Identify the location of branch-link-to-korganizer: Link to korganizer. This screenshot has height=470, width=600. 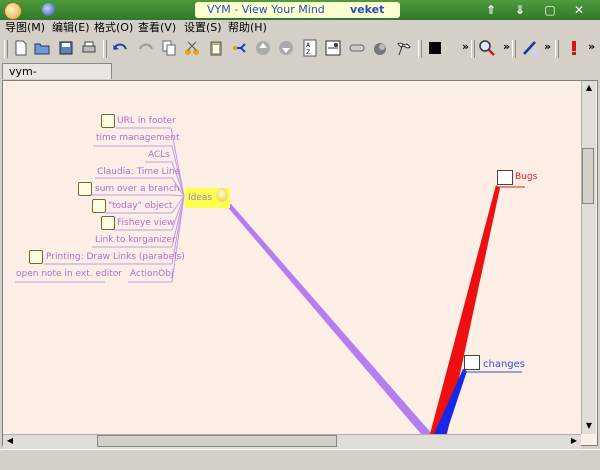
(135, 240).